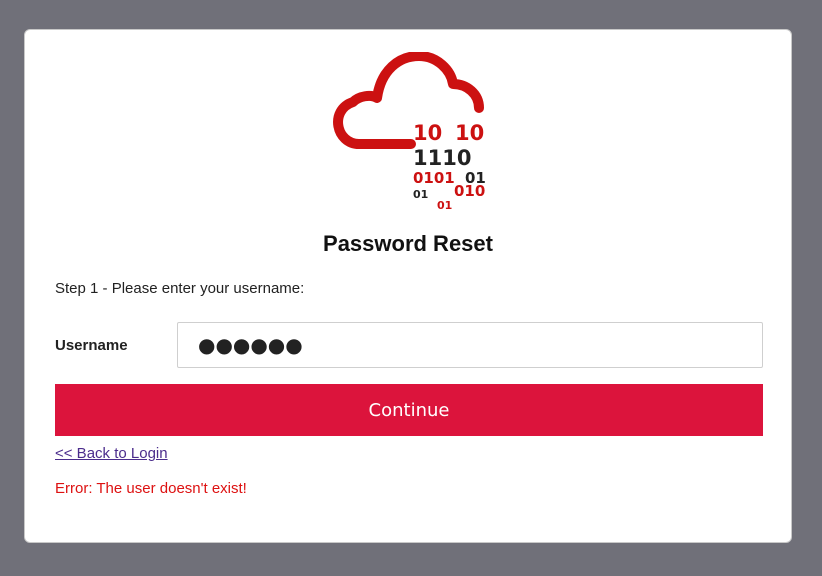 This screenshot has height=576, width=822. I want to click on binary-digits-10-right: 10, so click(469, 133).